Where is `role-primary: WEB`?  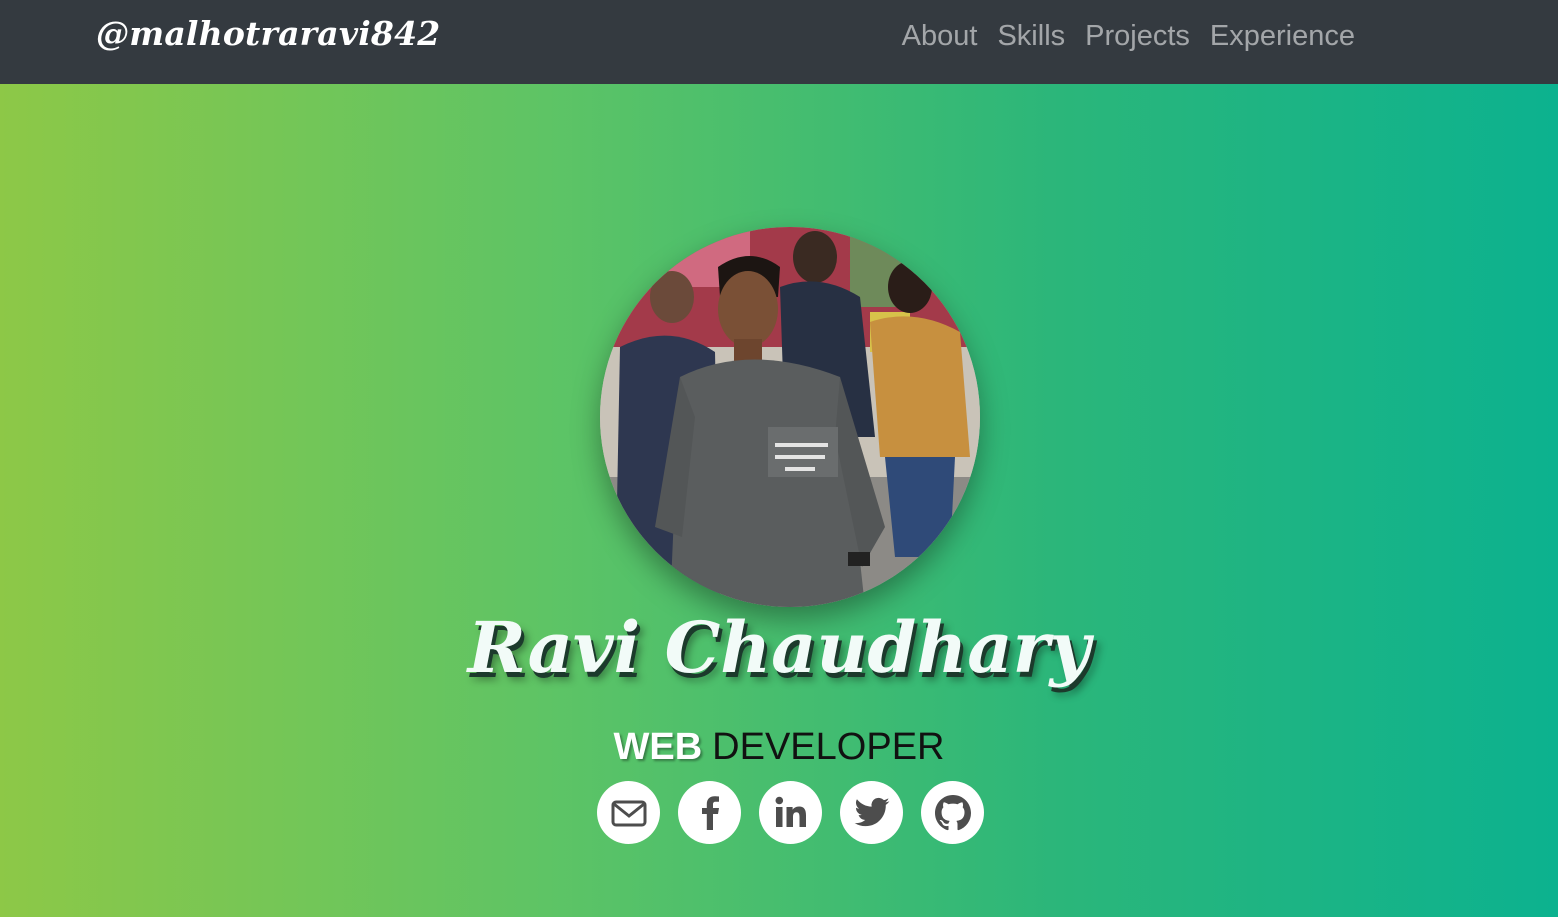
role-primary: WEB is located at coordinates (658, 747).